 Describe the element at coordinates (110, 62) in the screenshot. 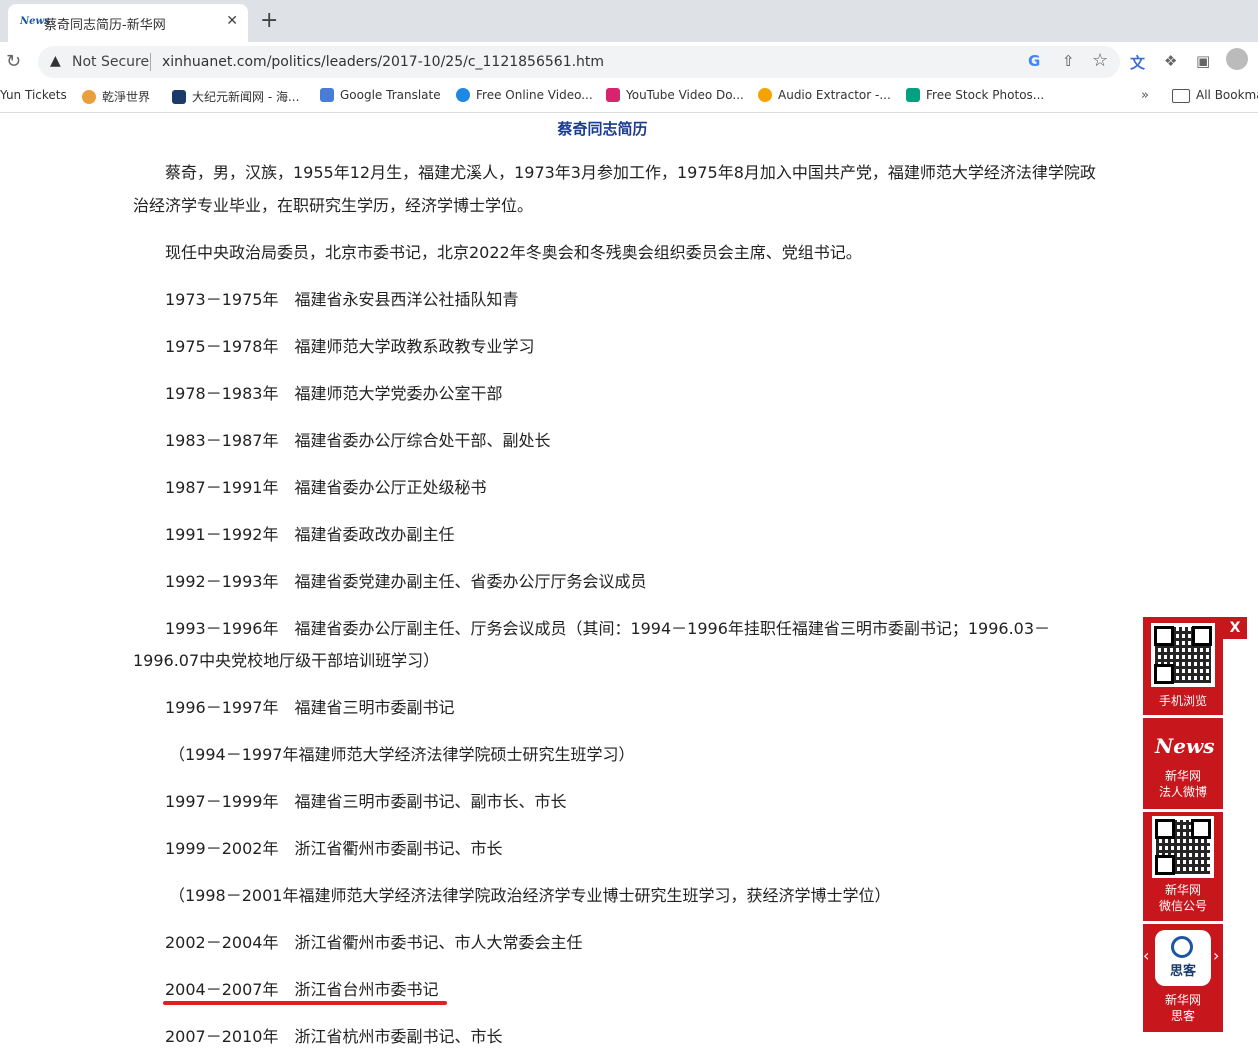

I see `security-label: Not Secure` at that location.